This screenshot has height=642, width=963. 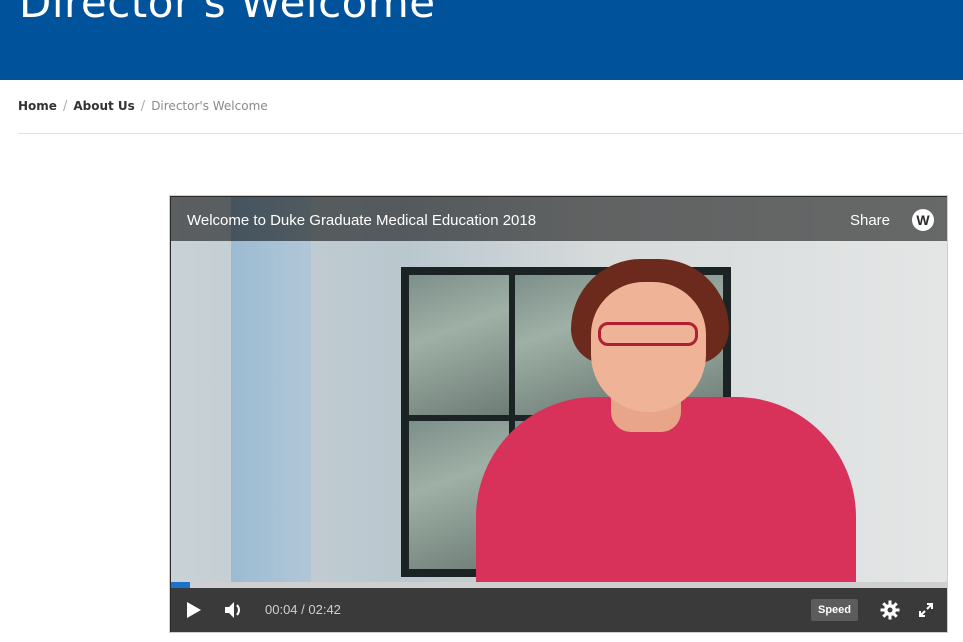 I want to click on fullscreen-button, so click(x=926, y=610).